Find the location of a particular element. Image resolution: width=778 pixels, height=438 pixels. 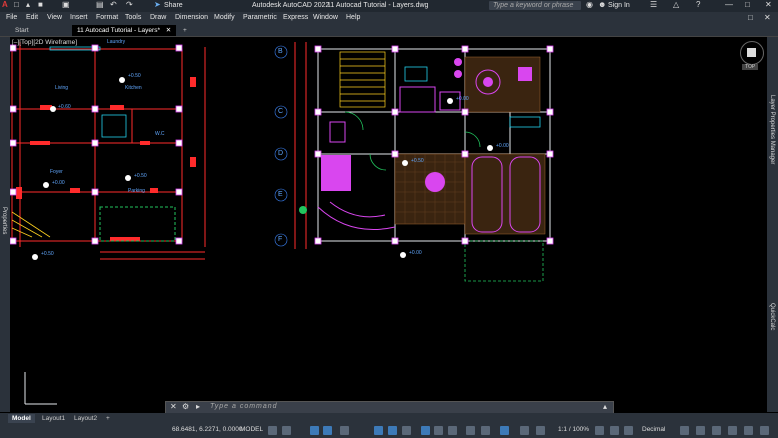

room-label-parking: Parking is located at coordinates (136, 191).